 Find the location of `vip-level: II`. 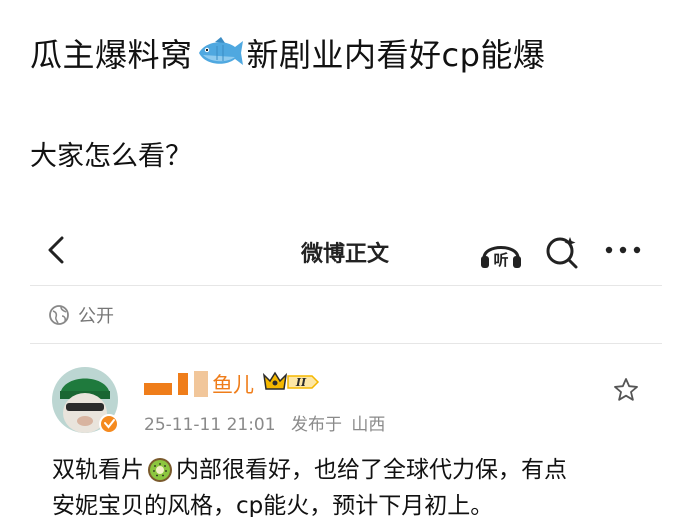

vip-level: II is located at coordinates (301, 382).